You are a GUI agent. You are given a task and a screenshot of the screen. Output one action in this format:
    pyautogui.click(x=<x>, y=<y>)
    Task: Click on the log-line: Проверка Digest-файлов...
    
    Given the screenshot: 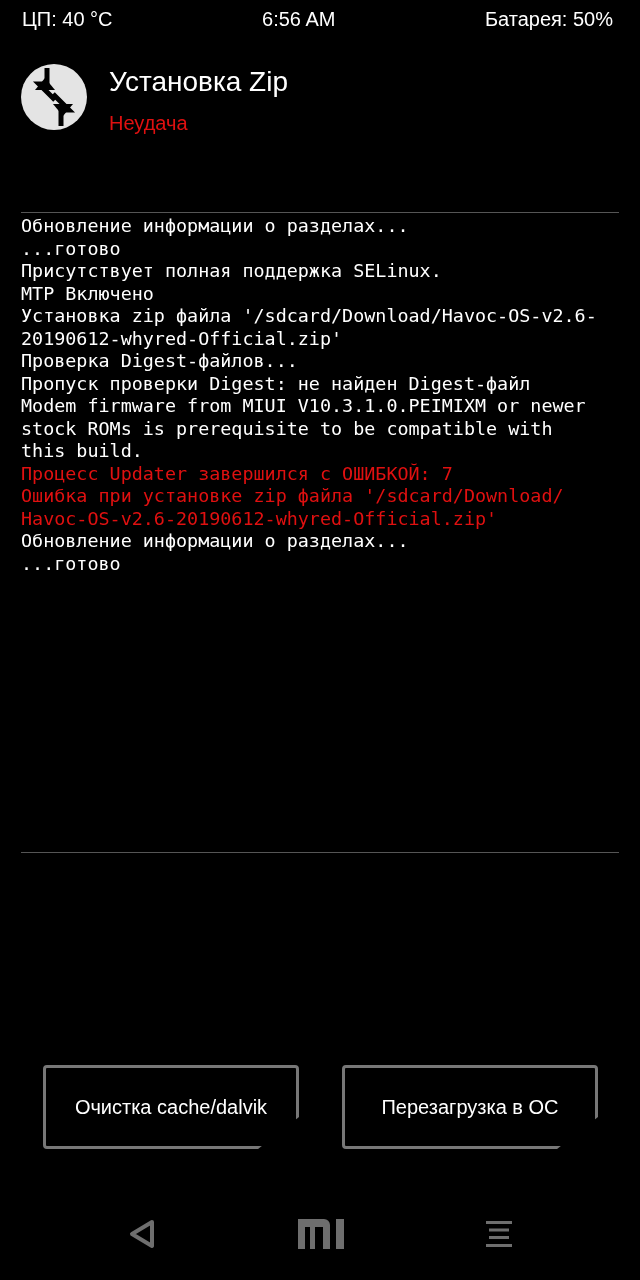 What is the action you would take?
    pyautogui.click(x=160, y=361)
    